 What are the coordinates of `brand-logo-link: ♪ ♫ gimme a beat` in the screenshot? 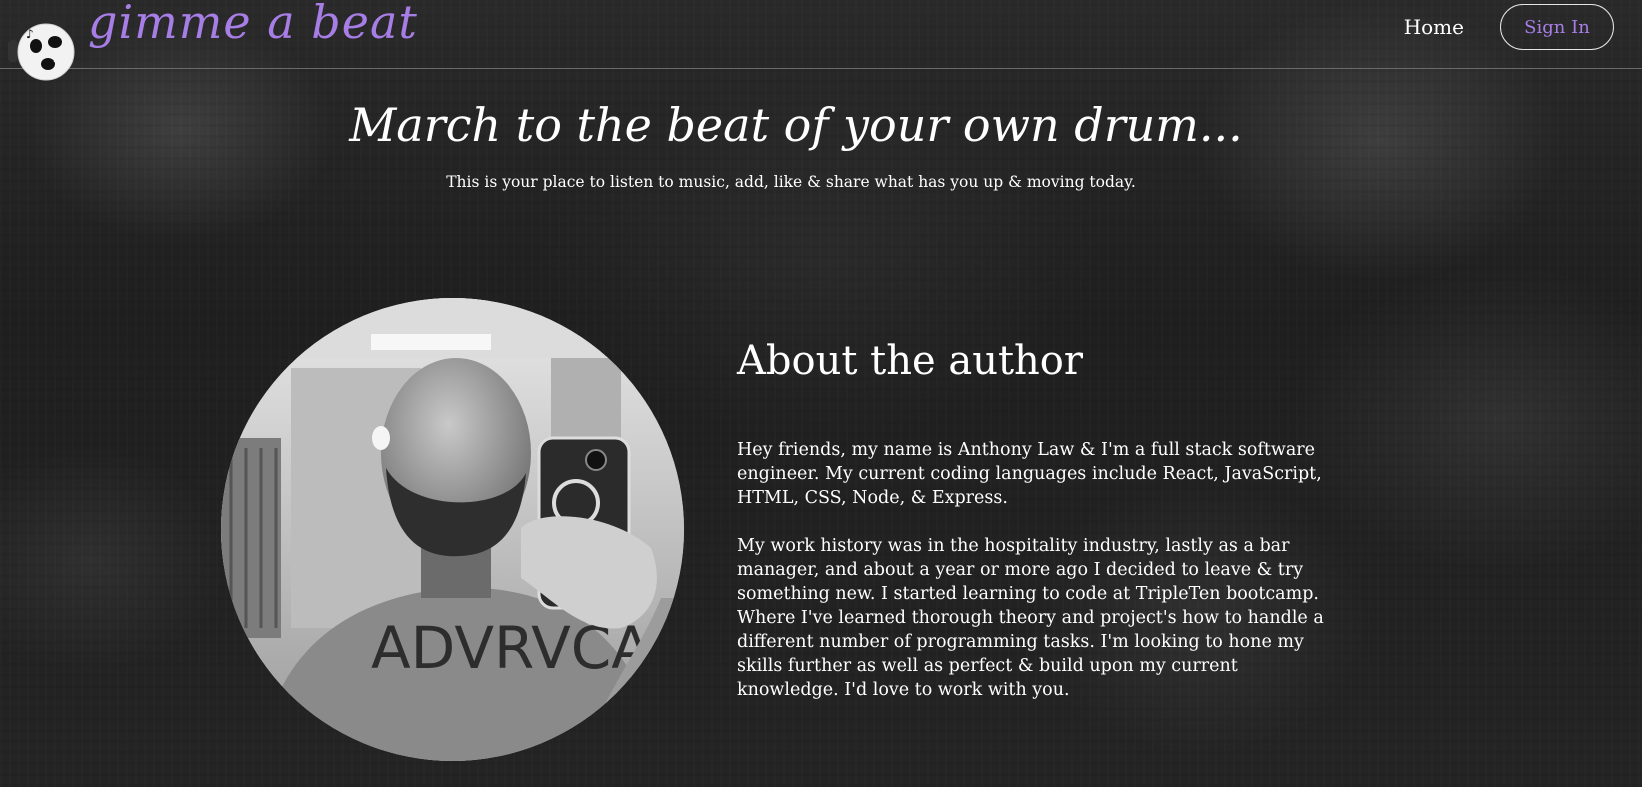 It's located at (210, 42).